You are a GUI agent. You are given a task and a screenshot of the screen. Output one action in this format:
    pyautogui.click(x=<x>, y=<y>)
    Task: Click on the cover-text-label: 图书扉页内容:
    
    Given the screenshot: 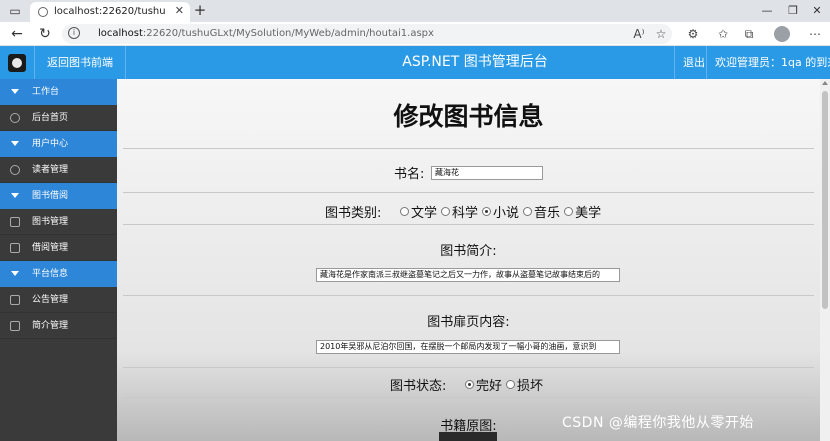 What is the action you would take?
    pyautogui.click(x=468, y=322)
    